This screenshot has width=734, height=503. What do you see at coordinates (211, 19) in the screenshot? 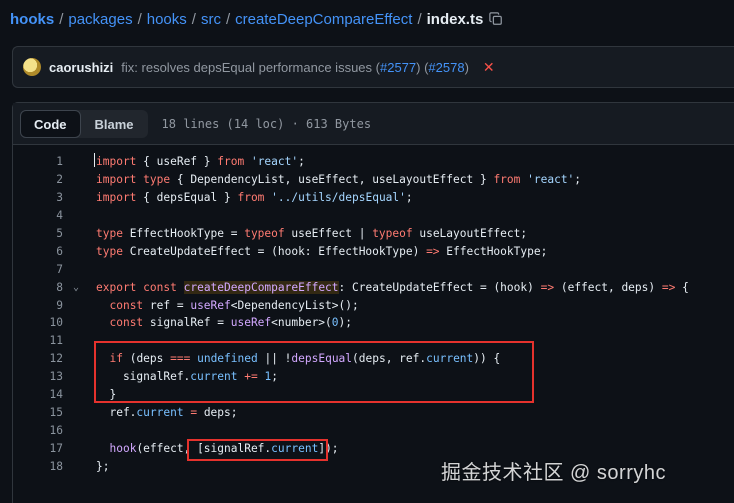
I see `breadcrumb-src: src` at bounding box center [211, 19].